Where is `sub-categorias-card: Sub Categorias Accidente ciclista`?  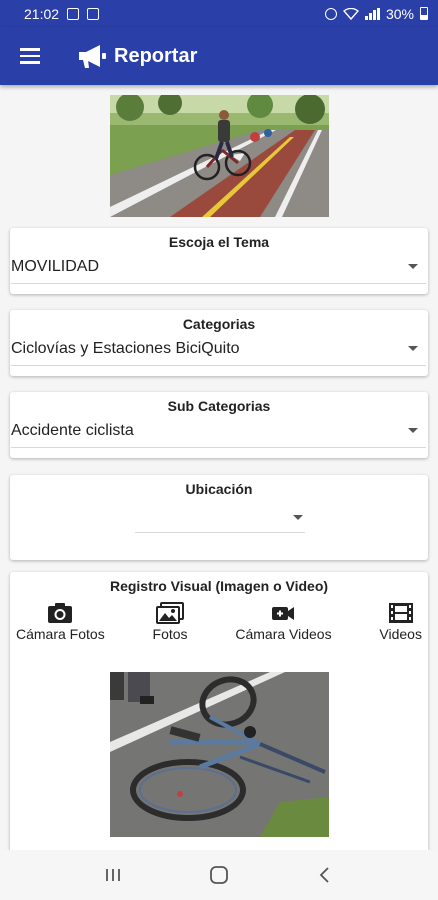
sub-categorias-card: Sub Categorias Accidente ciclista is located at coordinates (219, 425).